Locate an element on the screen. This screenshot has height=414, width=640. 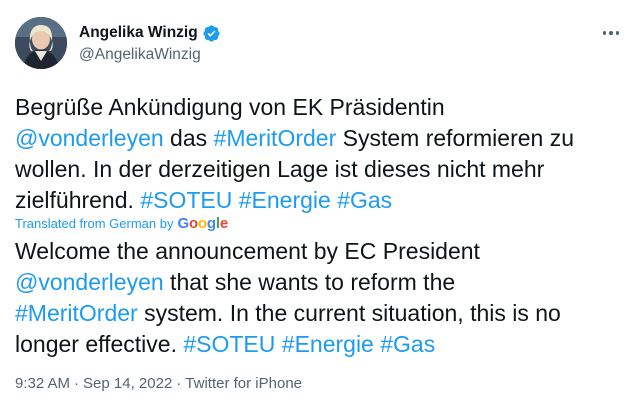
translation-label: Translated from German by is located at coordinates (94, 223).